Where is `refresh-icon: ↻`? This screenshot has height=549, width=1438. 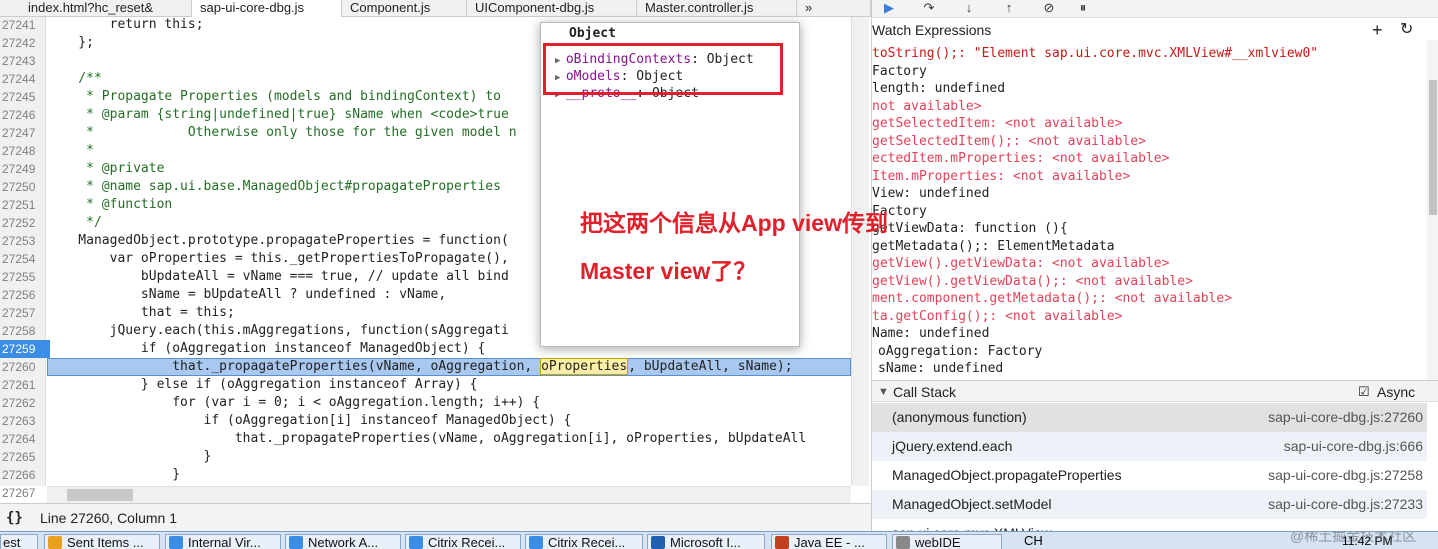
refresh-icon: ↻ is located at coordinates (1406, 30).